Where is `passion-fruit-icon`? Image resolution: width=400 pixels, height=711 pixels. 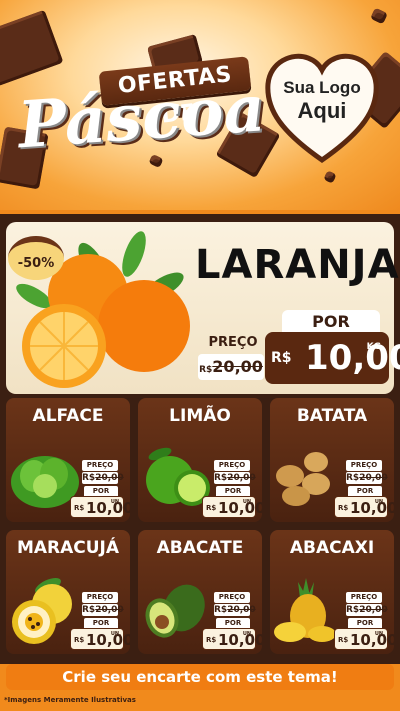
passion-fruit-icon is located at coordinates (42, 610).